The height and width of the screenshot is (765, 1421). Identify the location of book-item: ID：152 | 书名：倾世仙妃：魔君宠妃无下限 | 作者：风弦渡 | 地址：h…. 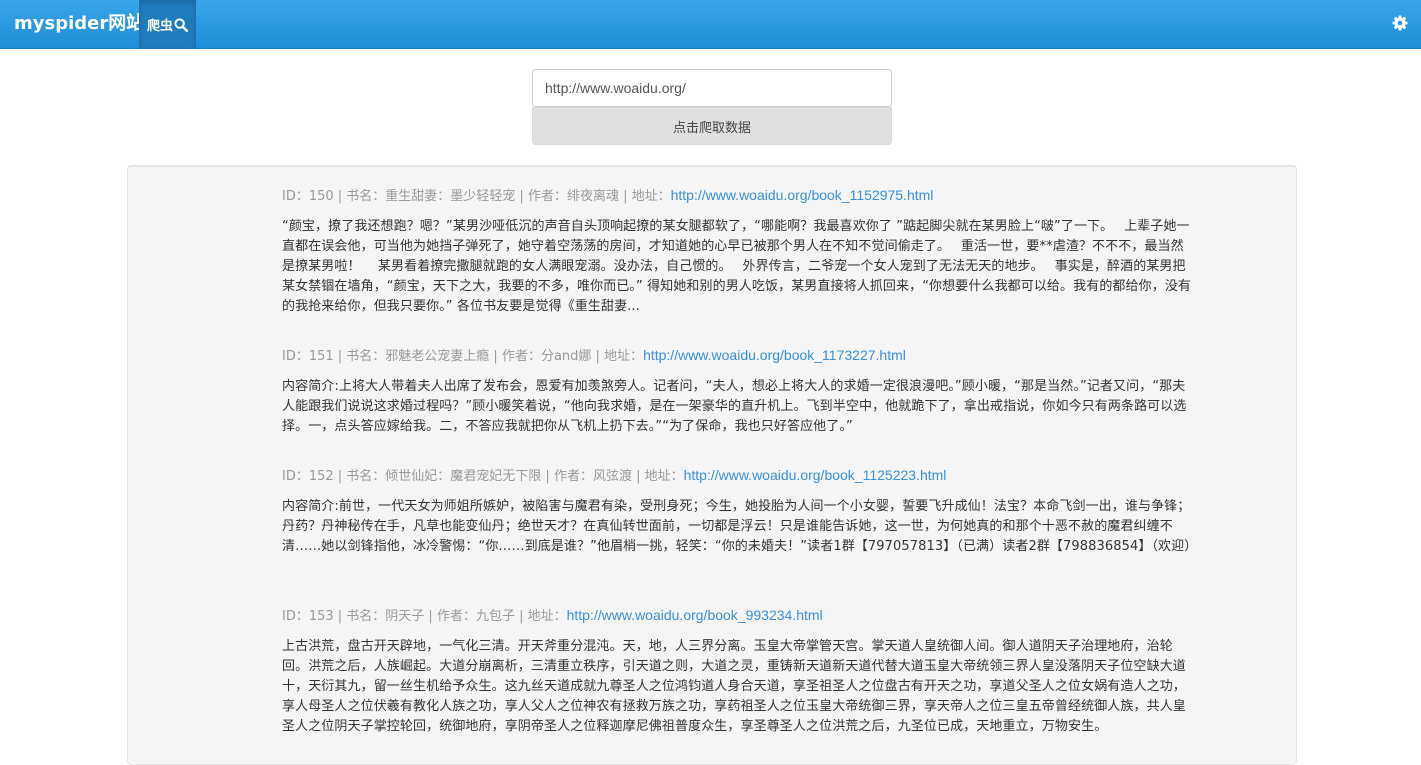
(740, 511).